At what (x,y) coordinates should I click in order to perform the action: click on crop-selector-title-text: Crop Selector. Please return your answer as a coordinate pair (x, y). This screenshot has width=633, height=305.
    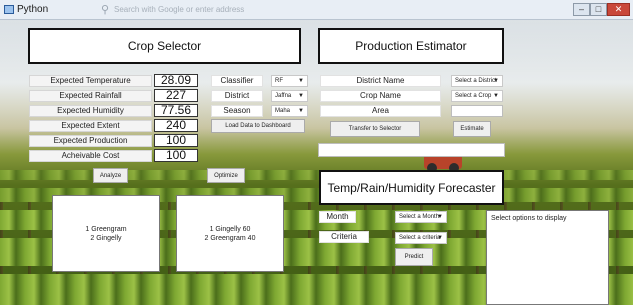
    Looking at the image, I should click on (164, 46).